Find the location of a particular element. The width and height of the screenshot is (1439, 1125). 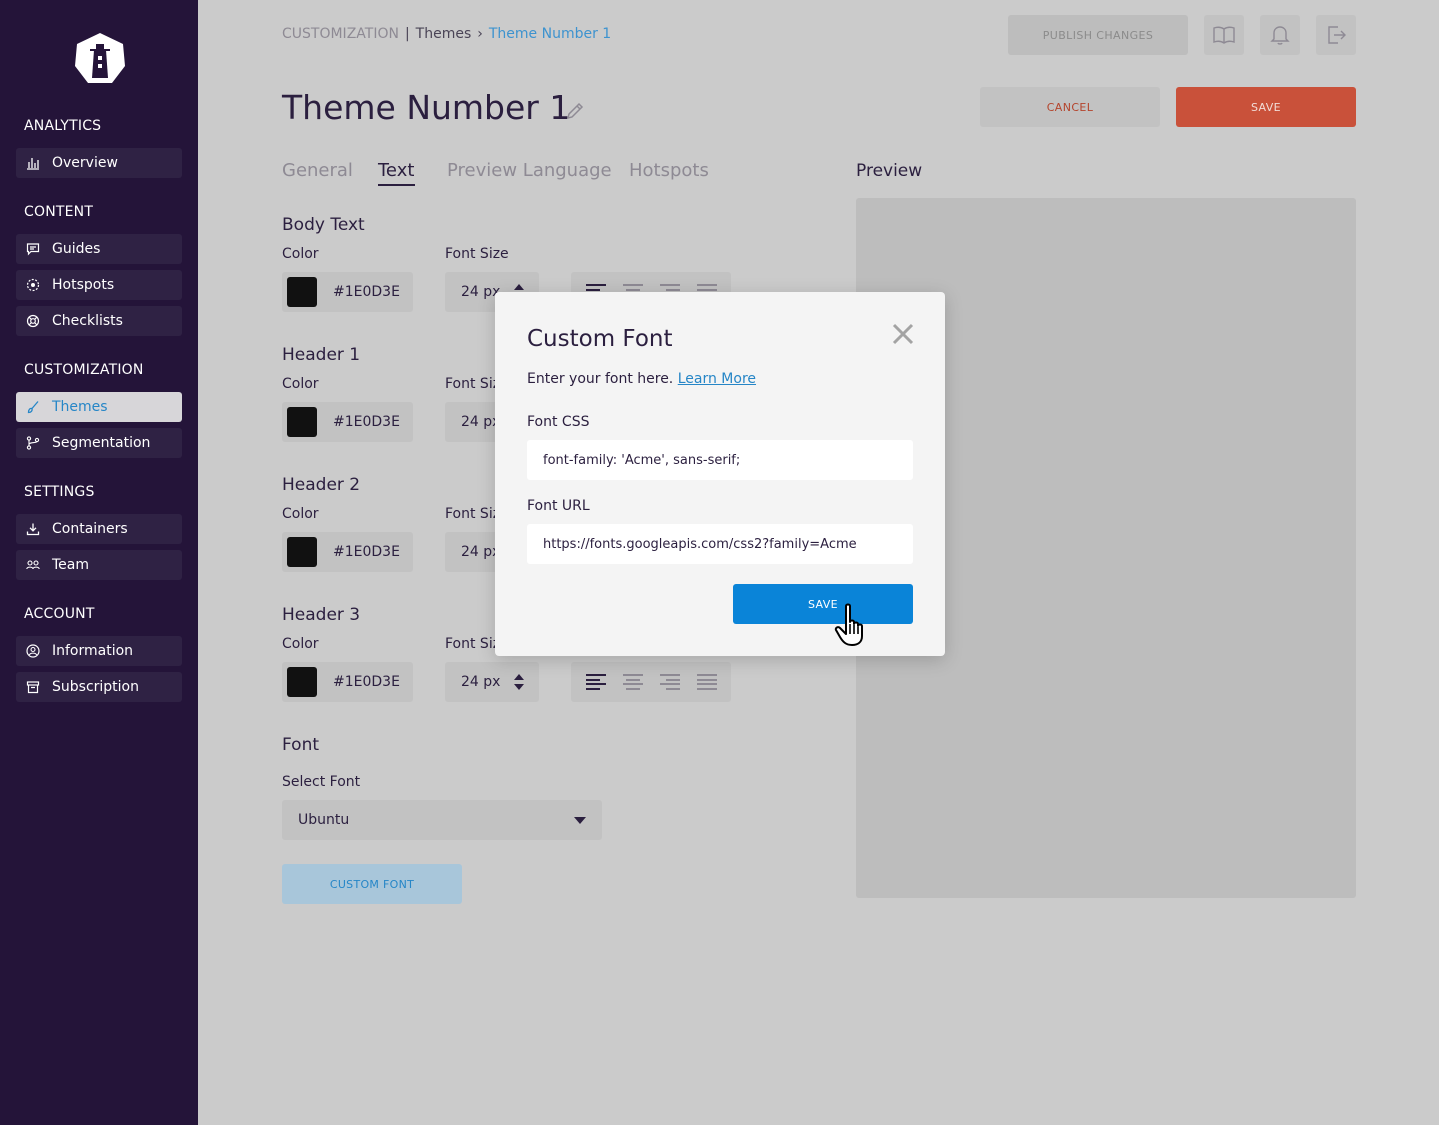

logout-button is located at coordinates (1336, 35).